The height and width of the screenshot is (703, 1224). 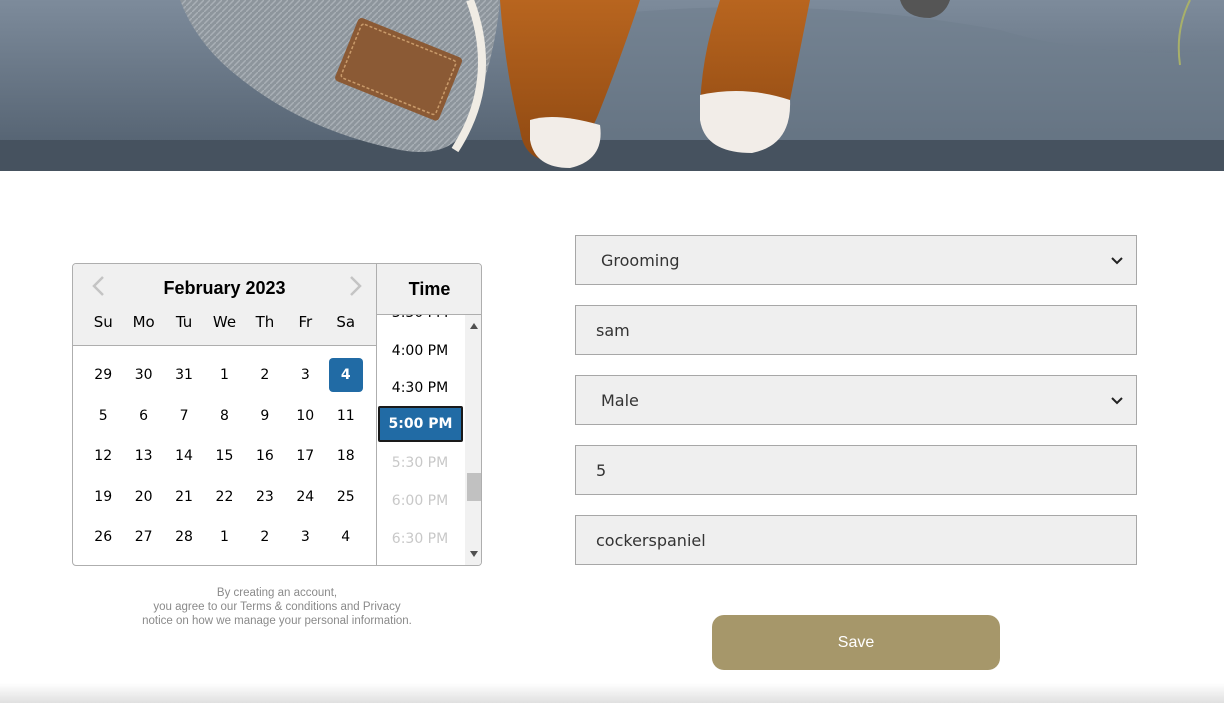 I want to click on scroll-up-arrow-icon, so click(x=474, y=326).